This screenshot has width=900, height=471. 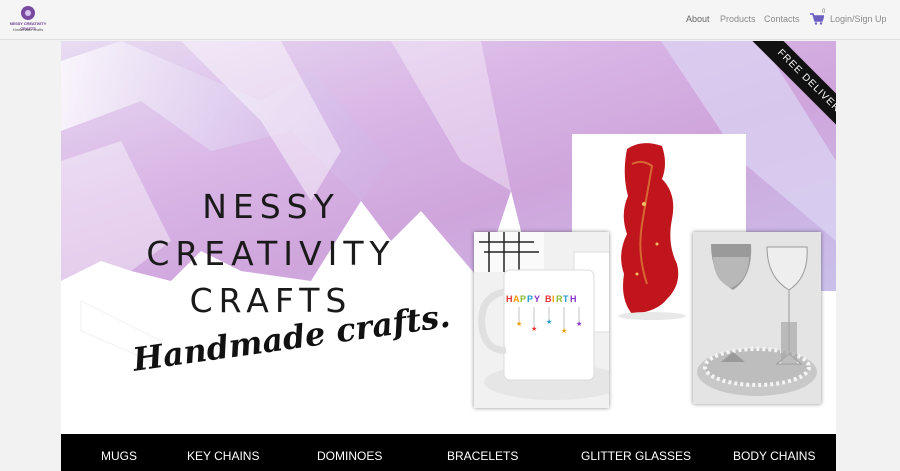 I want to click on cart-count-badge: 0, so click(x=824, y=12).